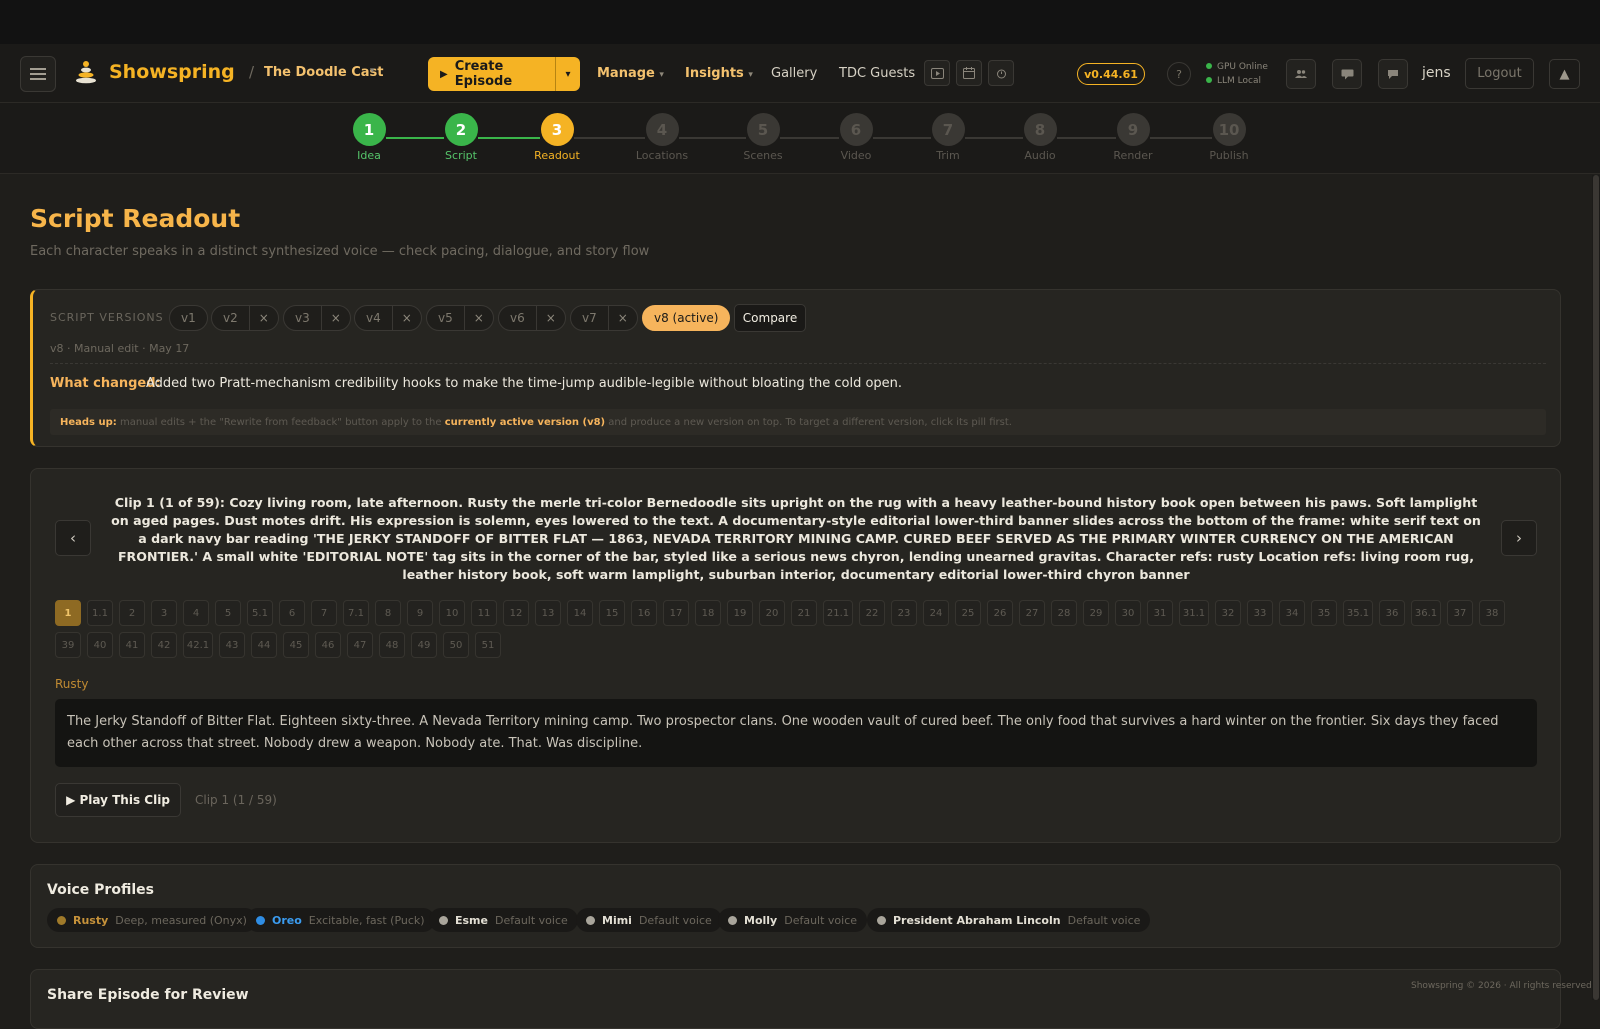  Describe the element at coordinates (1460, 613) in the screenshot. I see `clip-chip: 37` at that location.